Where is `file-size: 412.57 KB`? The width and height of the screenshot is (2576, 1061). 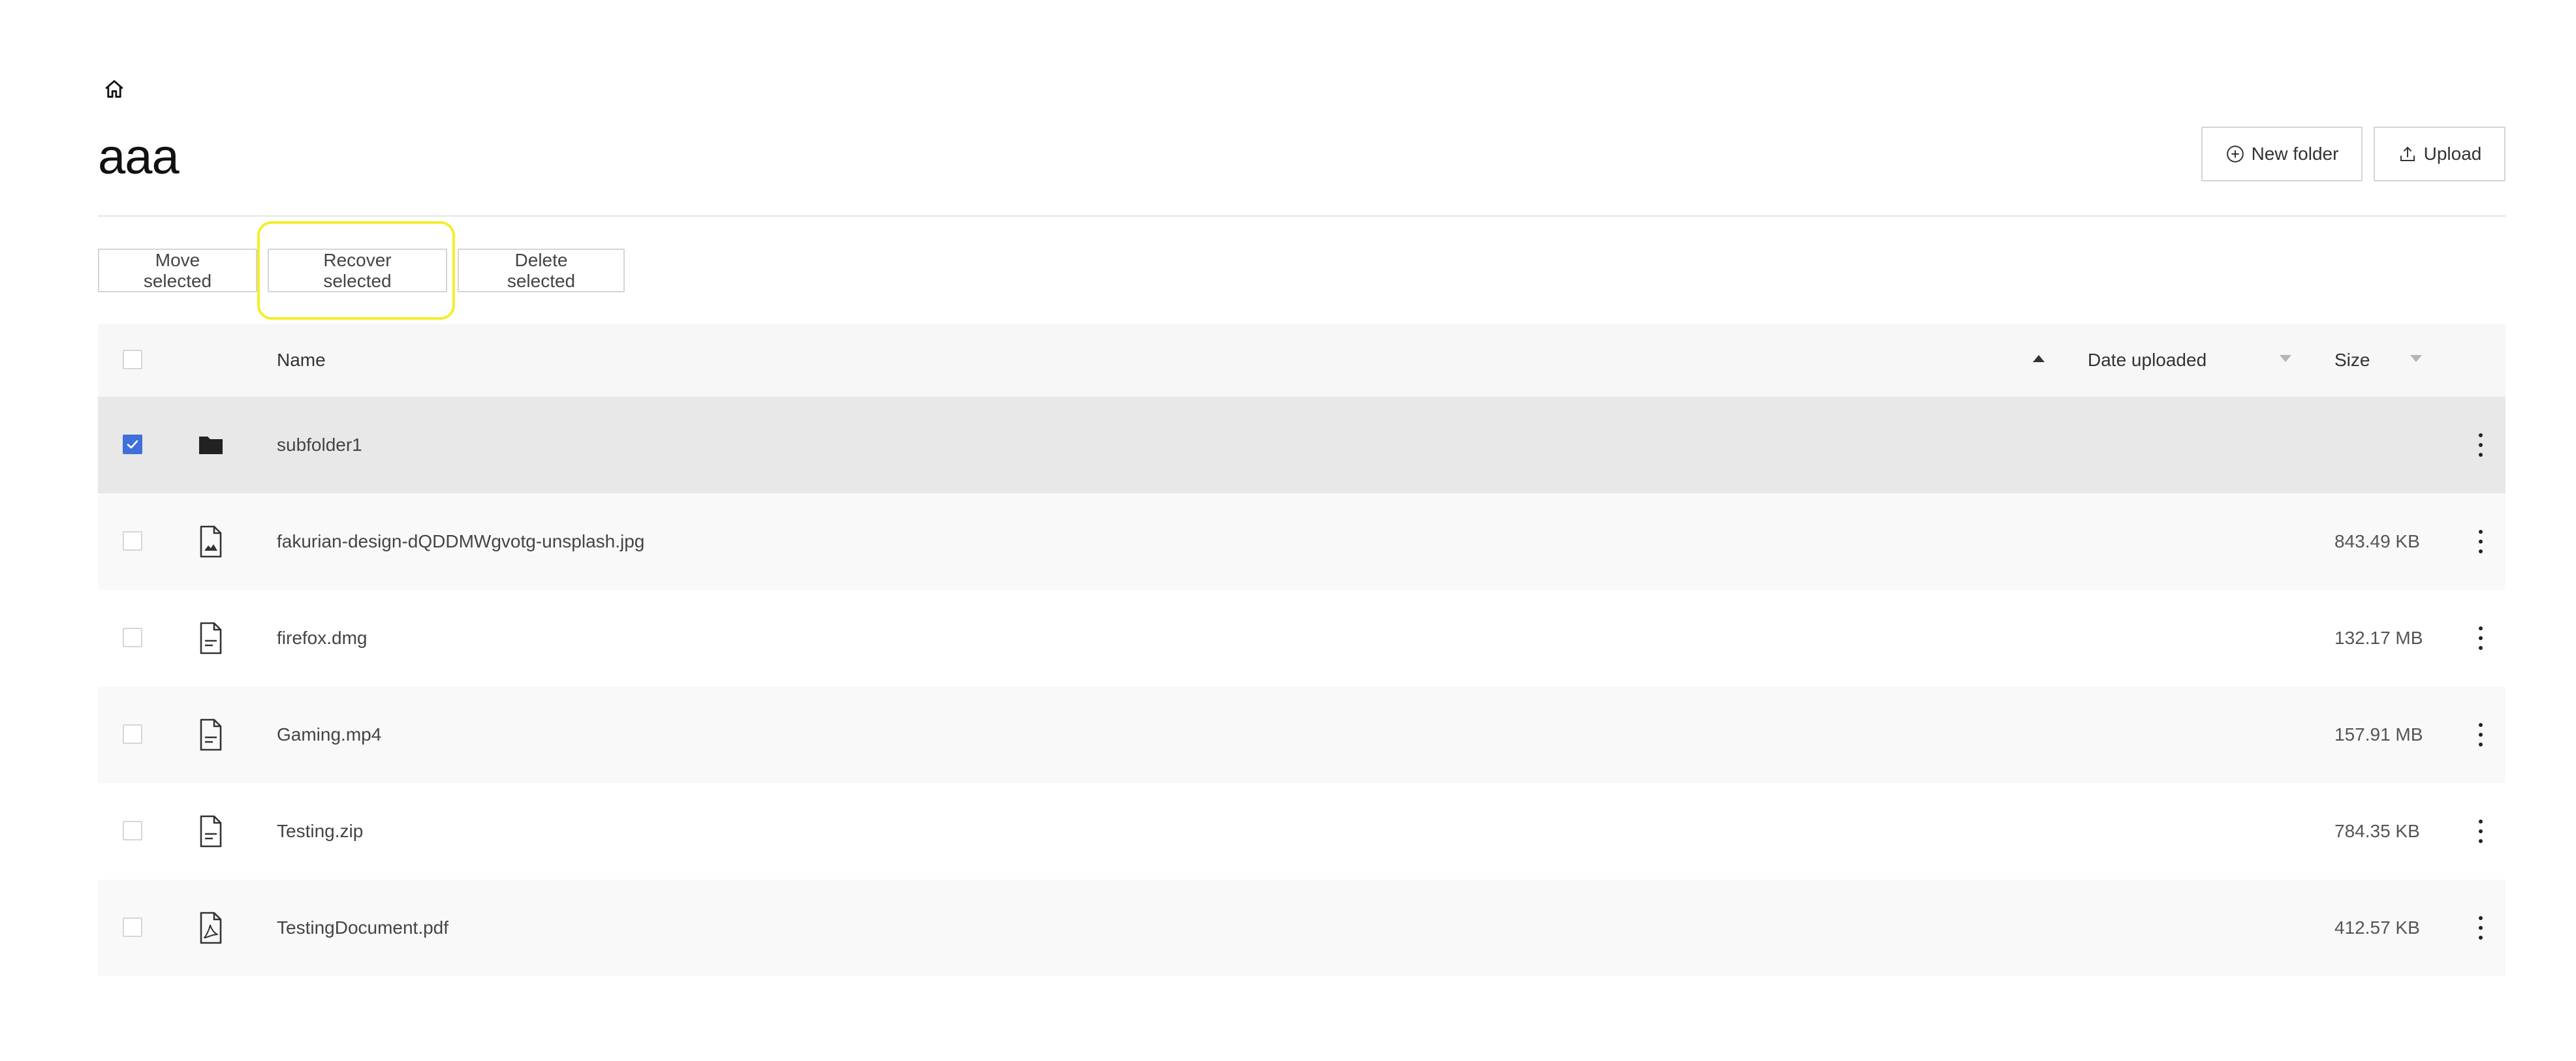 file-size: 412.57 KB is located at coordinates (2377, 928).